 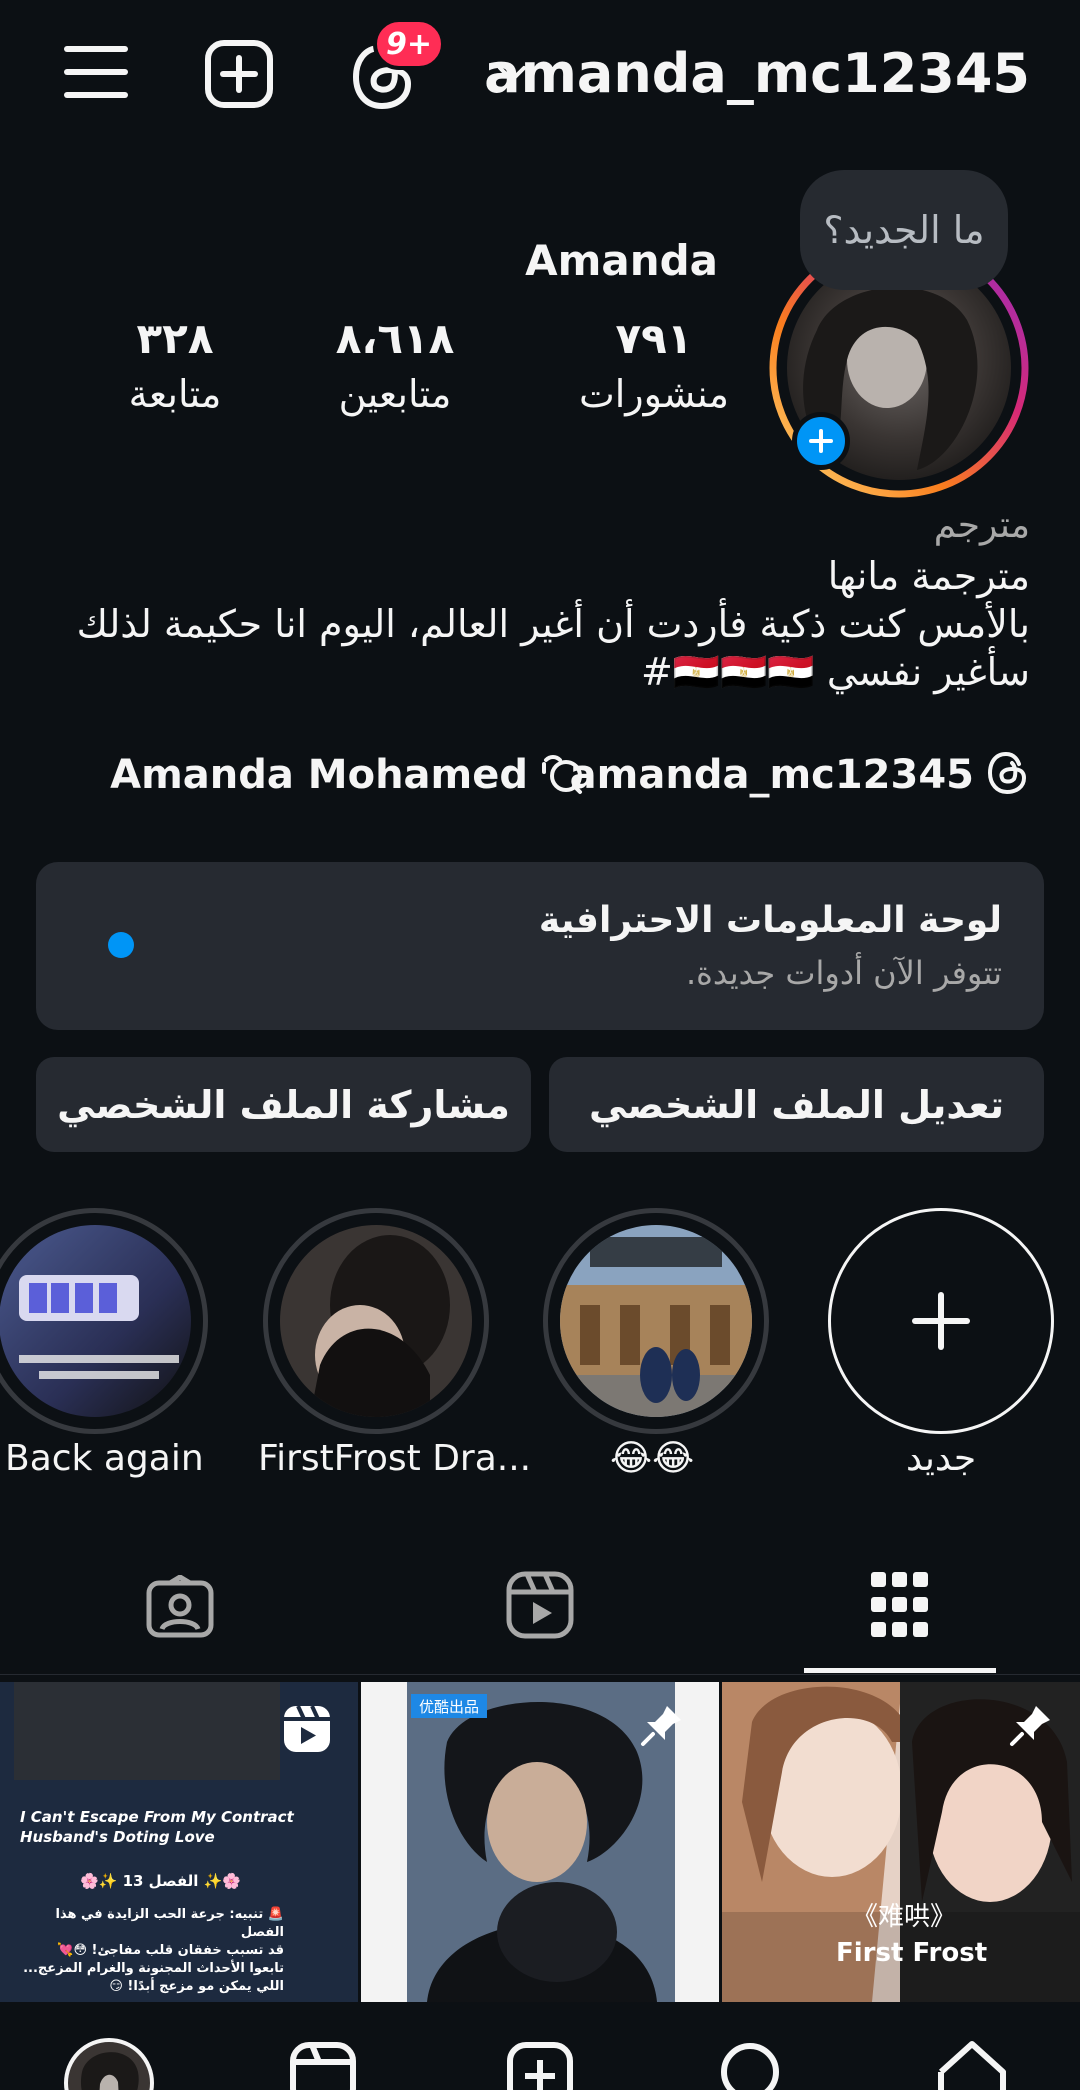 What do you see at coordinates (904, 1917) in the screenshot?
I see `post-title-cn: 《难哄》` at bounding box center [904, 1917].